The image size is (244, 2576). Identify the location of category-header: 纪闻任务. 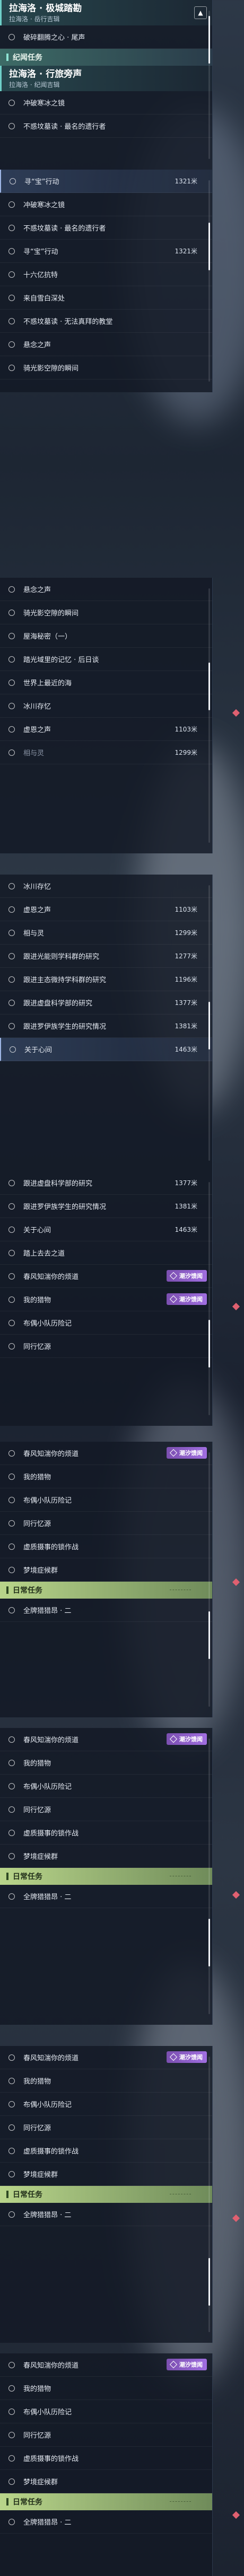
(106, 57).